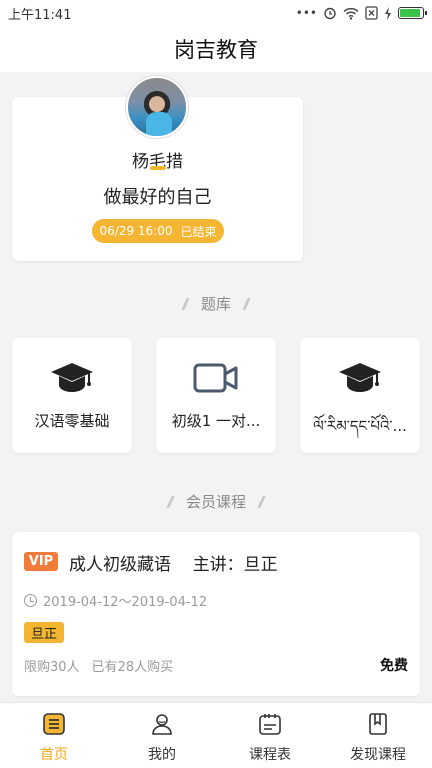  What do you see at coordinates (216, 378) in the screenshot?
I see `video-camera-icon` at bounding box center [216, 378].